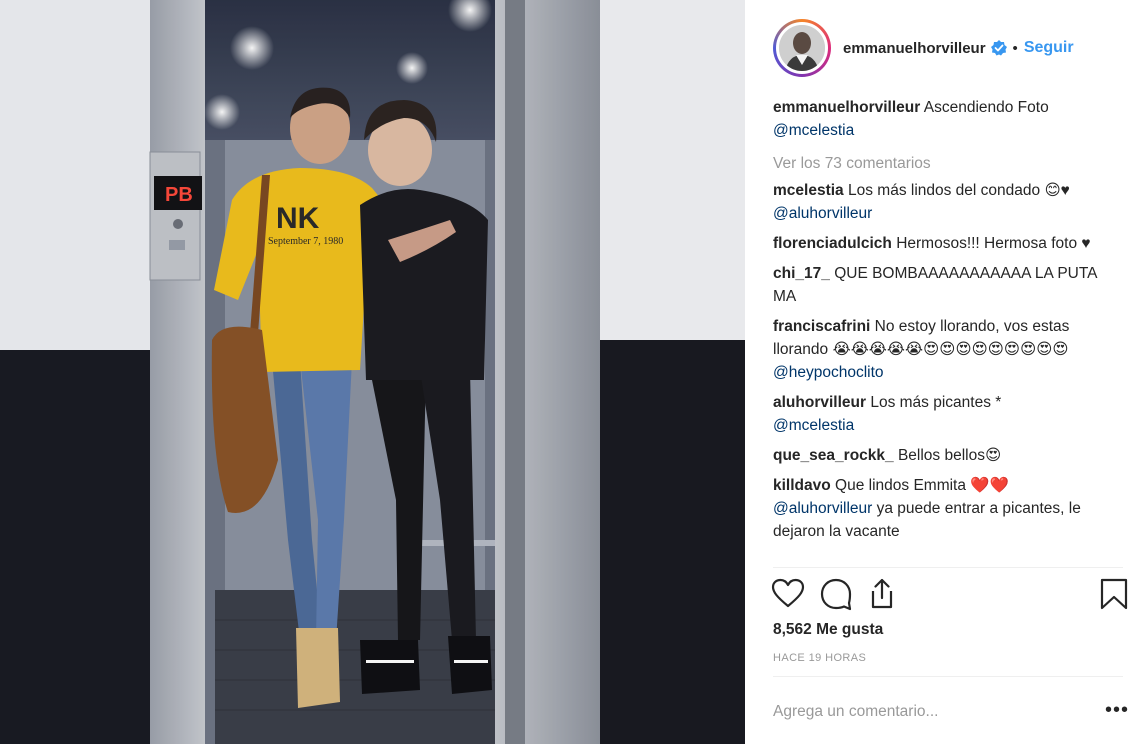 This screenshot has width=1140, height=744. What do you see at coordinates (993, 243) in the screenshot?
I see `comment-text: Hermosos!!! Hermosa foto ♥` at bounding box center [993, 243].